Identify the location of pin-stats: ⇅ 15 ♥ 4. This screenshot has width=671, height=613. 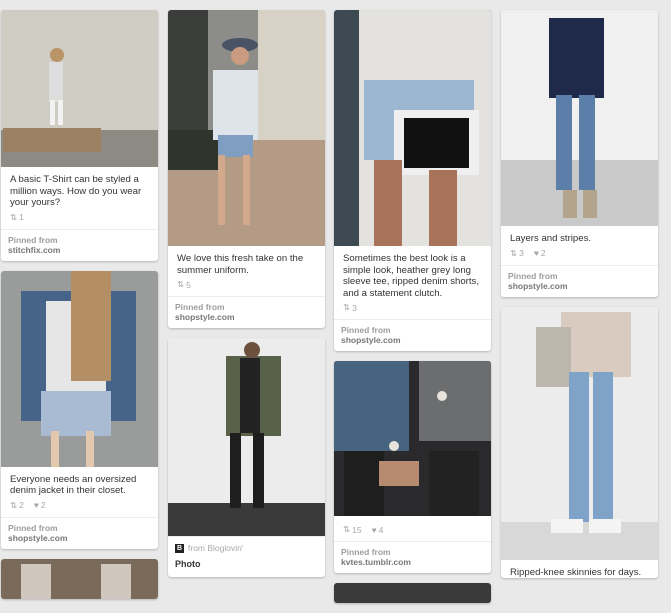
(412, 528).